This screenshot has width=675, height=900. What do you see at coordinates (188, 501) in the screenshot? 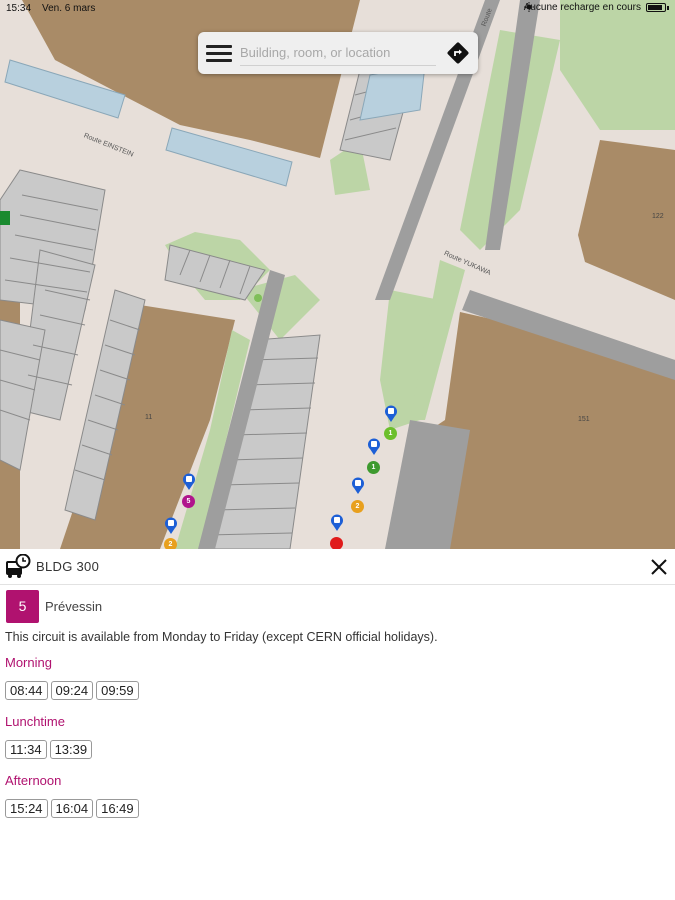
I see `stop-number: 5` at bounding box center [188, 501].